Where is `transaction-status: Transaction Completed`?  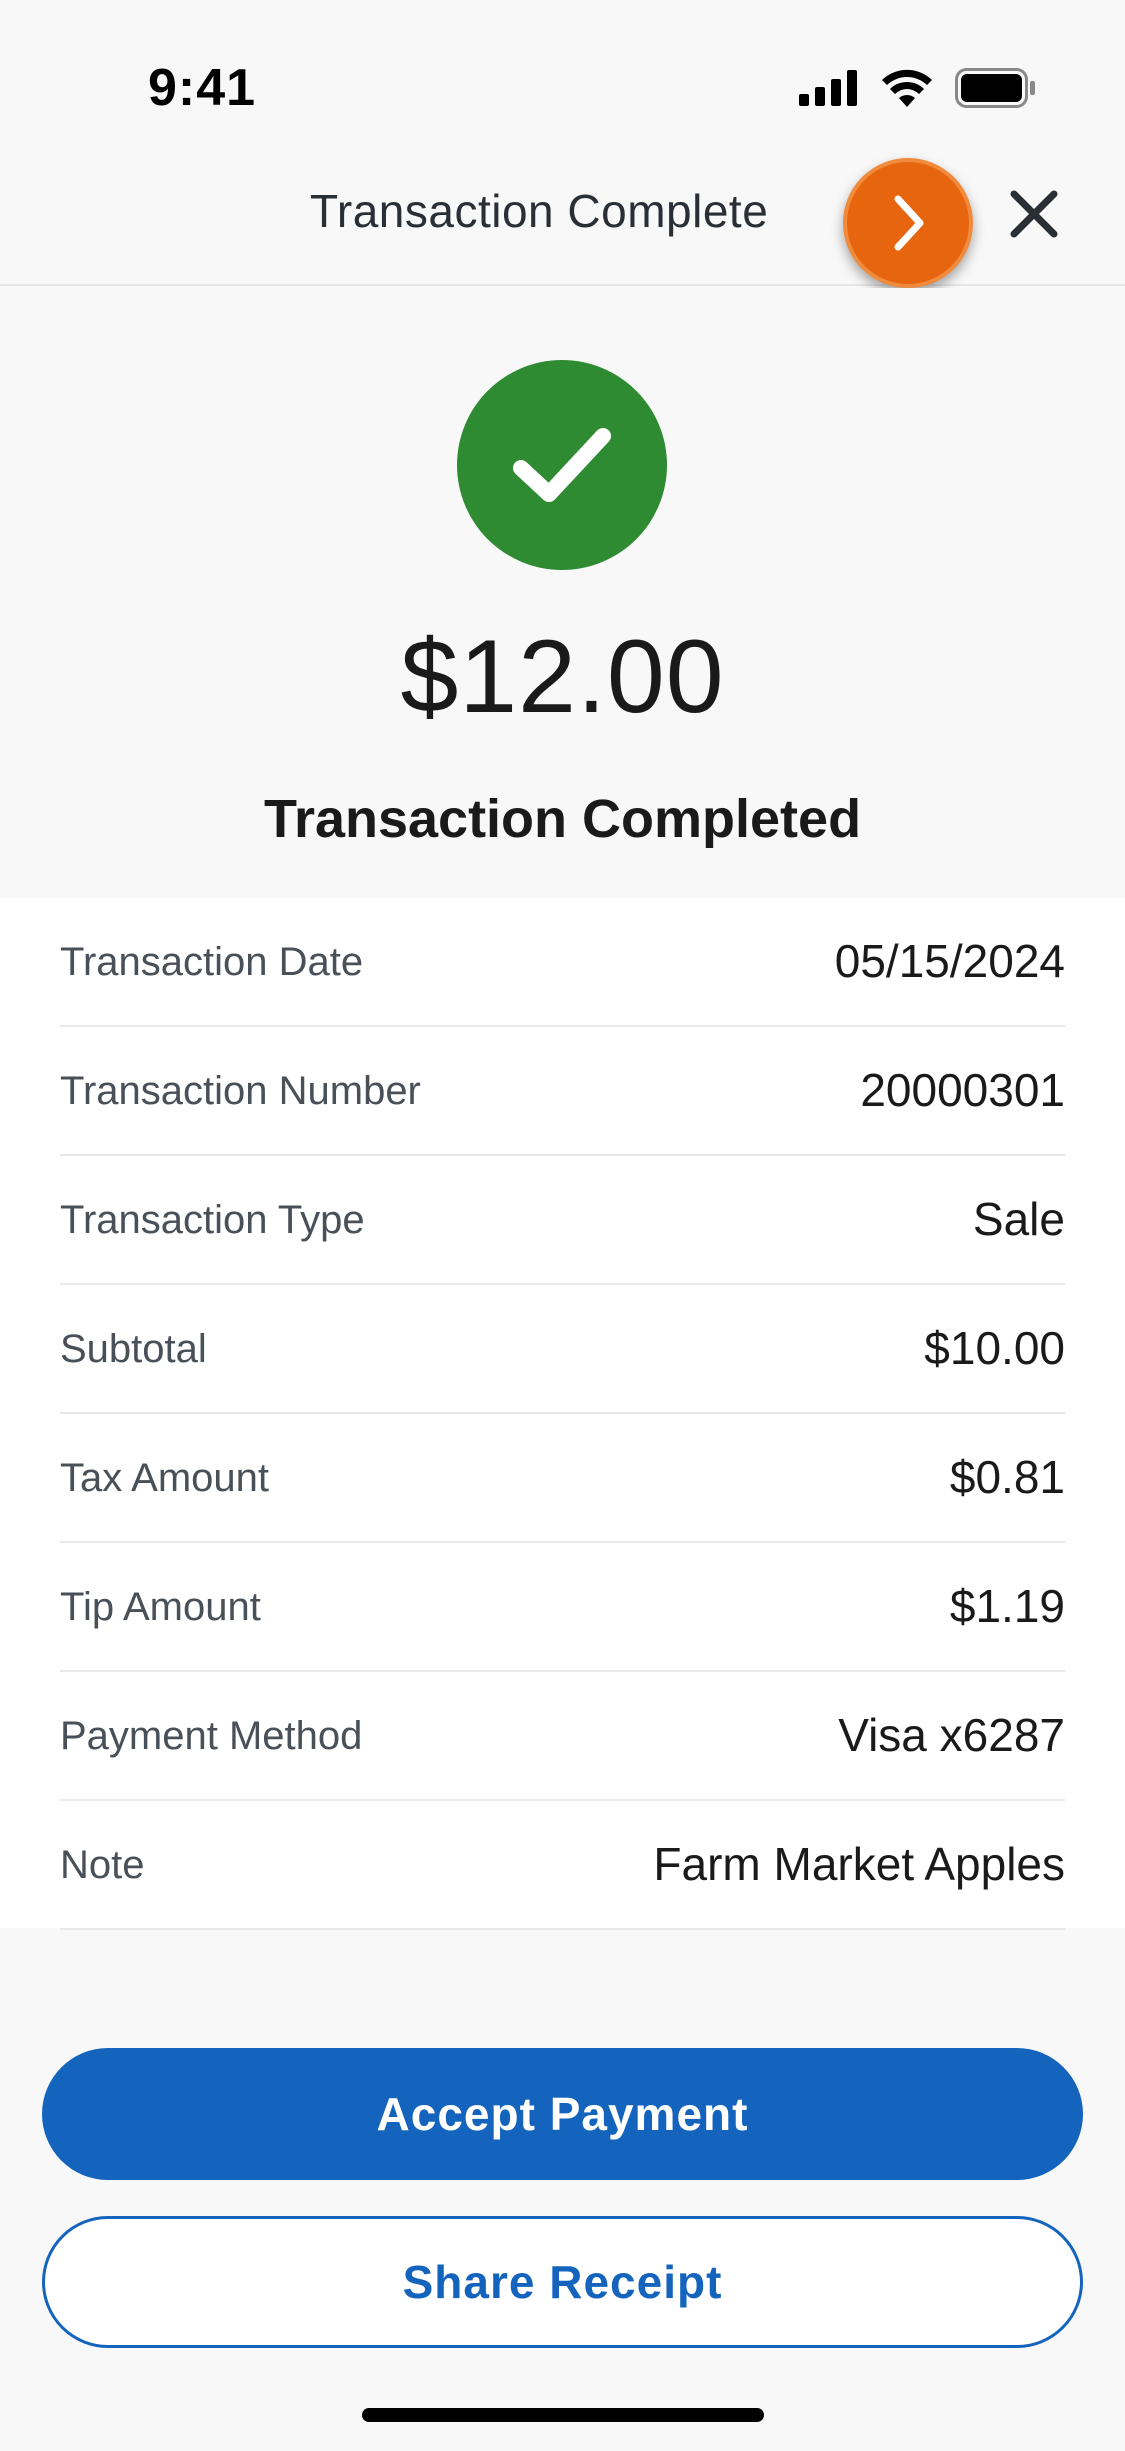 transaction-status: Transaction Completed is located at coordinates (562, 819).